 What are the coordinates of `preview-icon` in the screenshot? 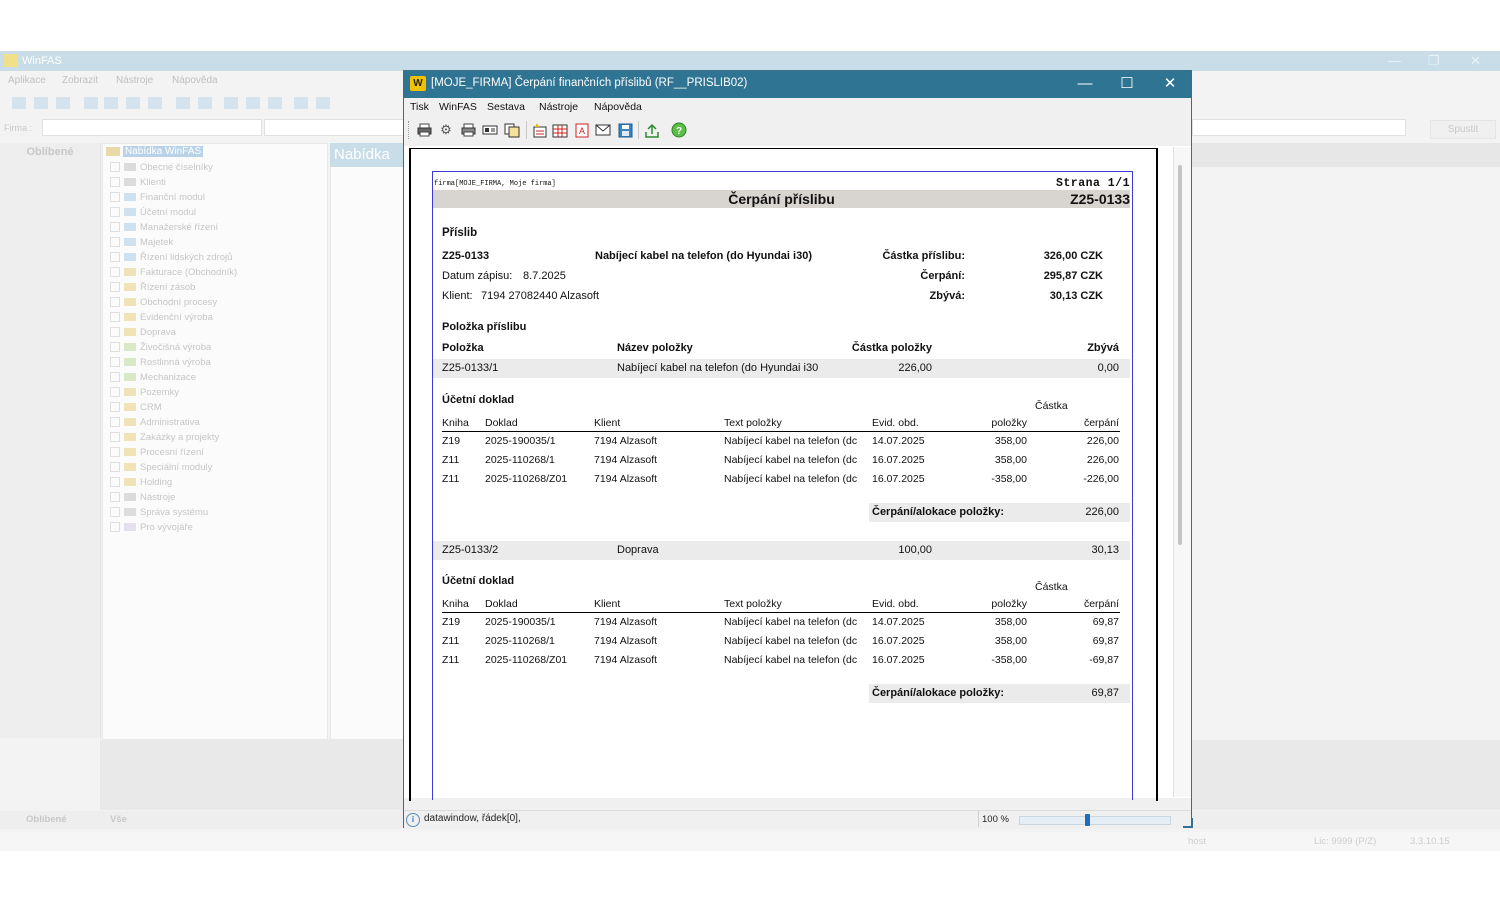 It's located at (490, 130).